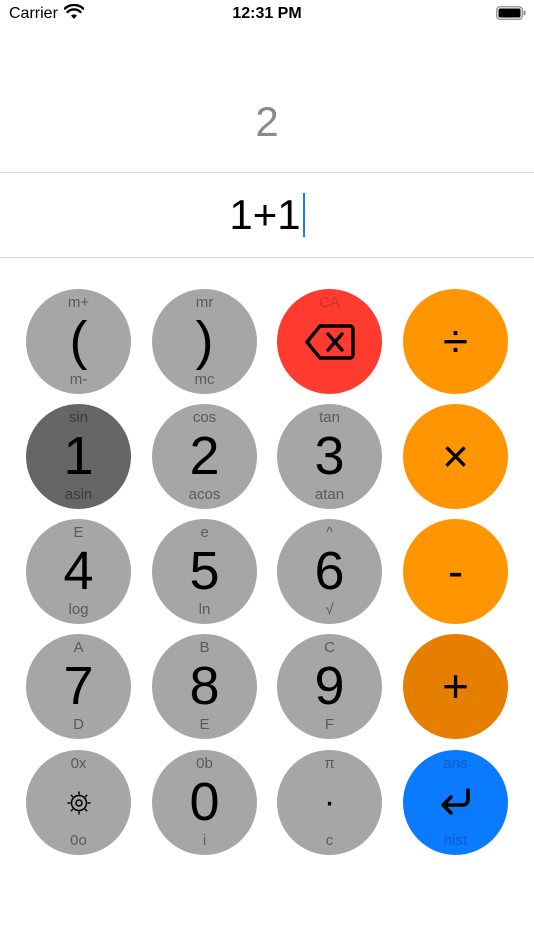 Image resolution: width=534 pixels, height=950 pixels. I want to click on key-main-label: ), so click(204, 341).